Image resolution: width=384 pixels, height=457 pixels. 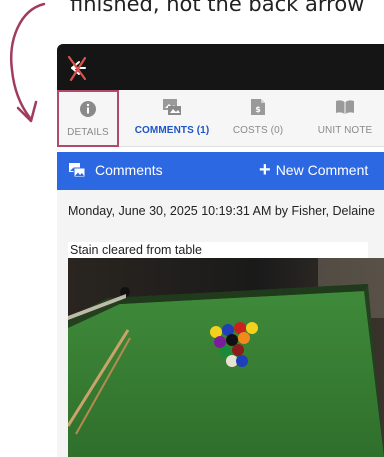 What do you see at coordinates (172, 118) in the screenshot?
I see `tab-comments: COMMENTS (1)` at bounding box center [172, 118].